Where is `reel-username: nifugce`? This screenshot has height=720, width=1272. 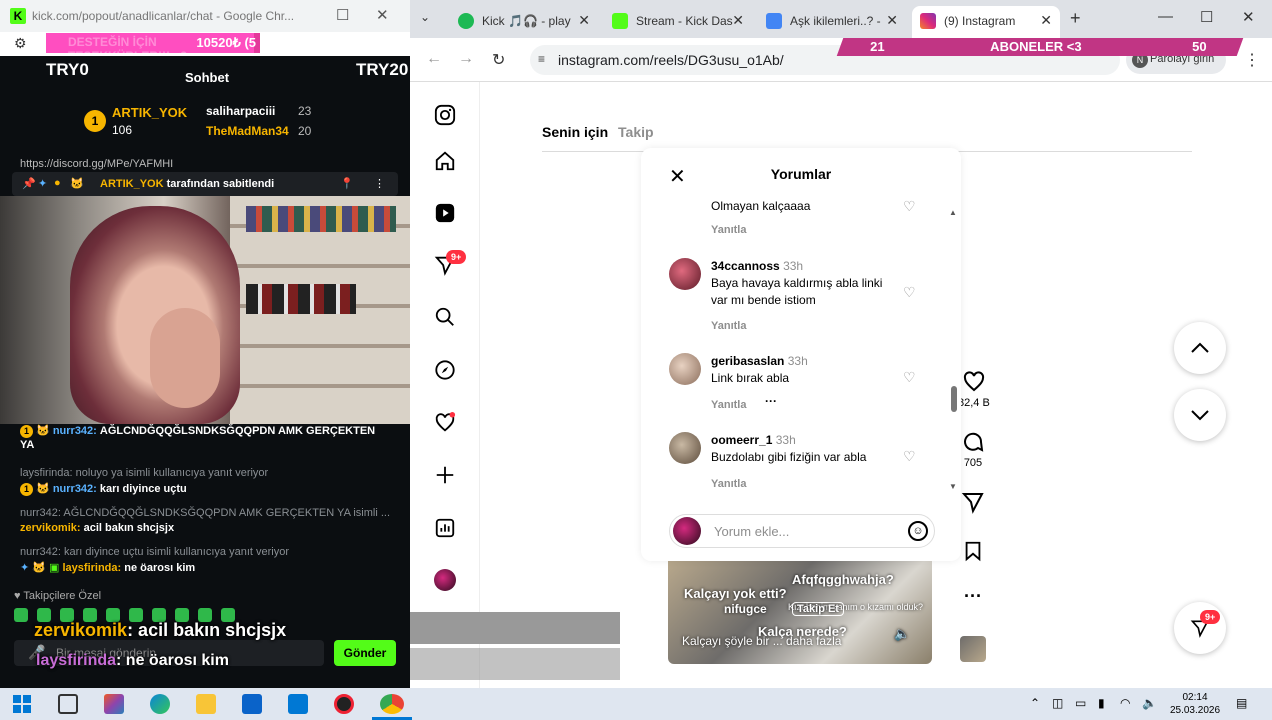
reel-username: nifugce is located at coordinates (745, 609).